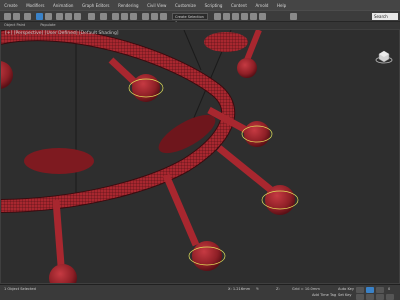  I want to click on arnold-icon, so click(293, 16).